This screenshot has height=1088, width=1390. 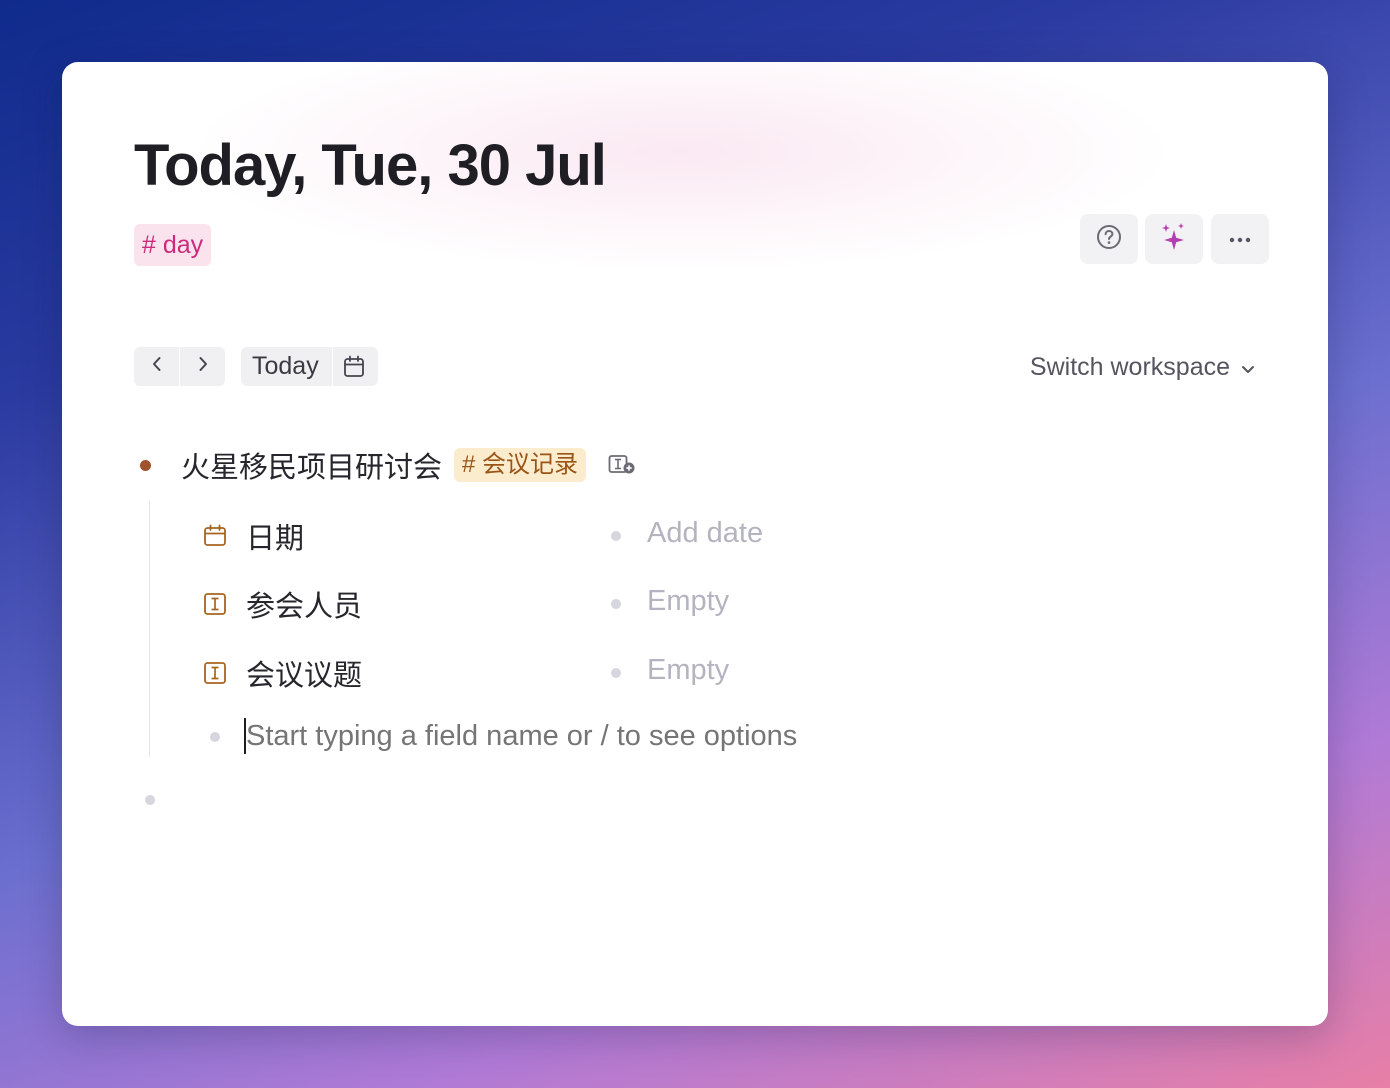 I want to click on add-field-icon, so click(x=622, y=465).